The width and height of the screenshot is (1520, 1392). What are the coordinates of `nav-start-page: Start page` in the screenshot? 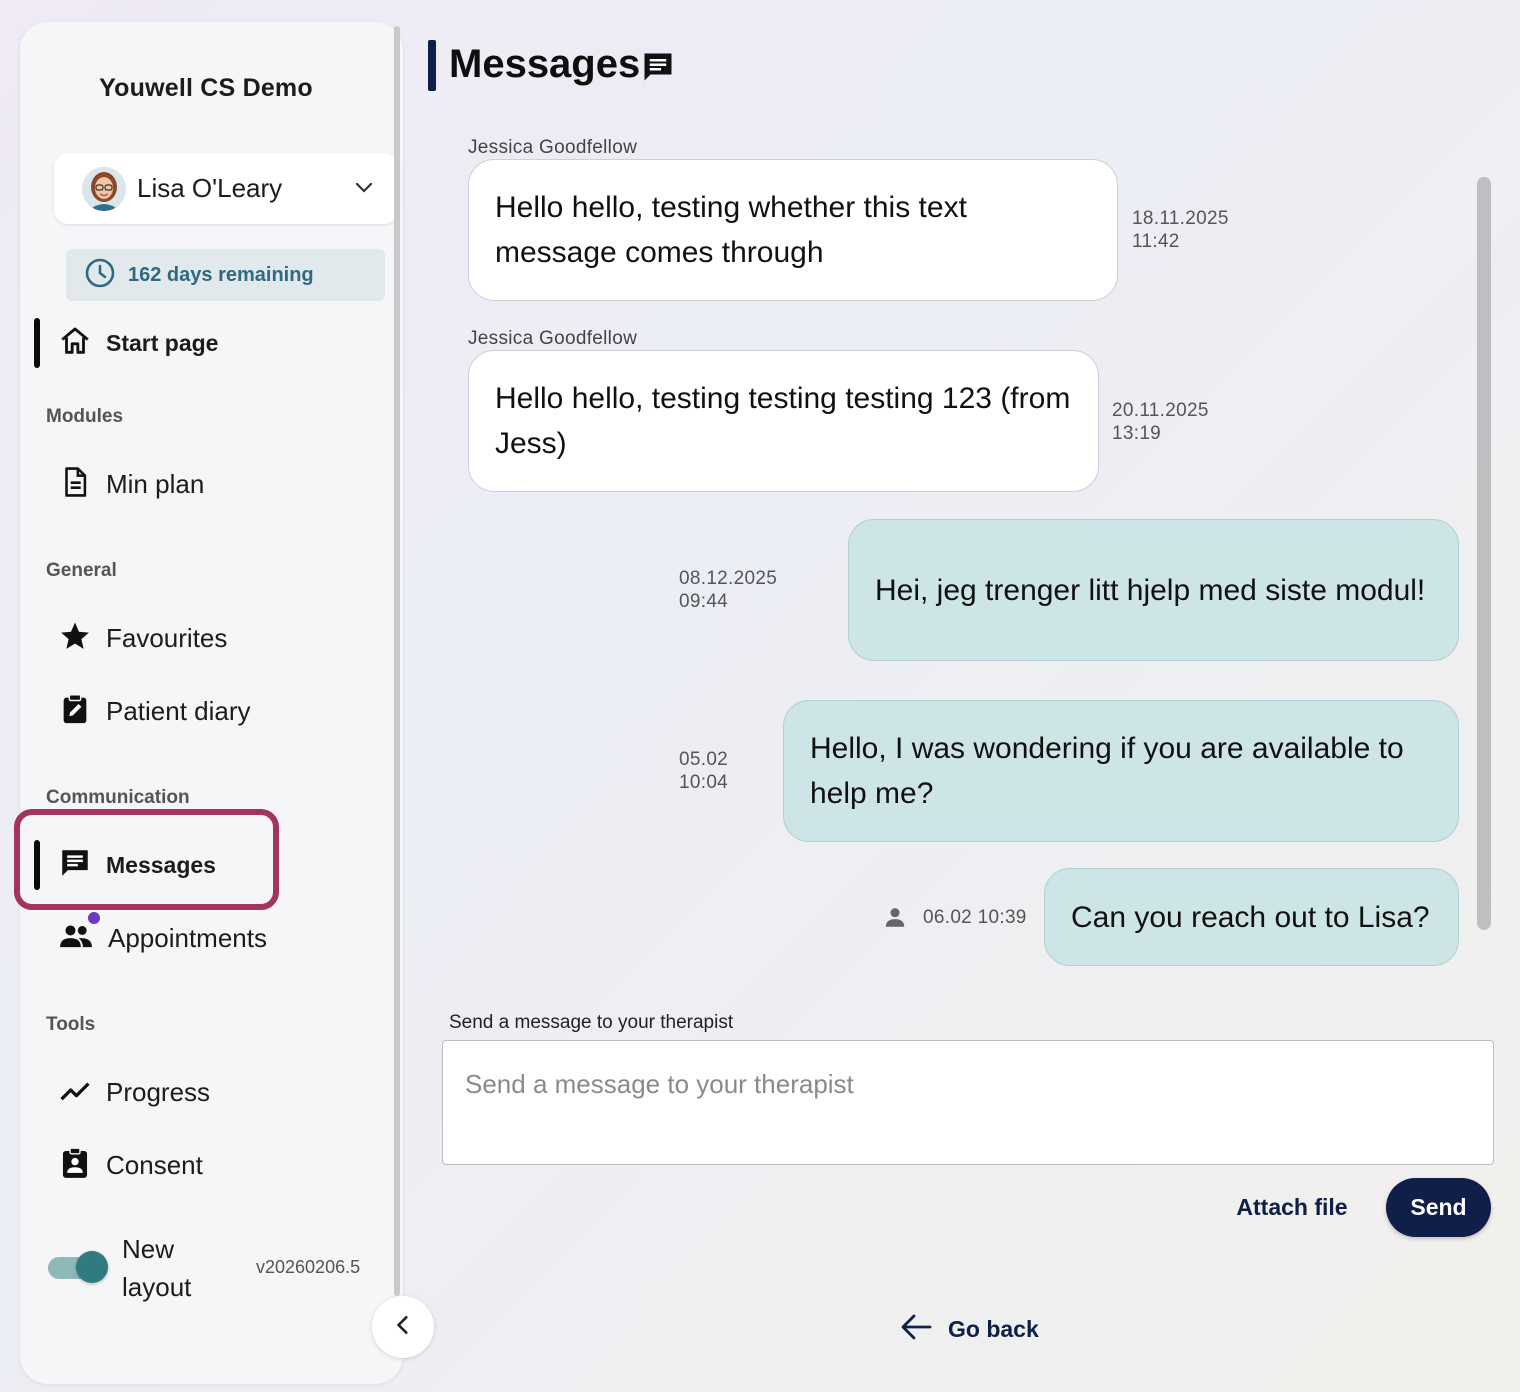 It's located at (199, 343).